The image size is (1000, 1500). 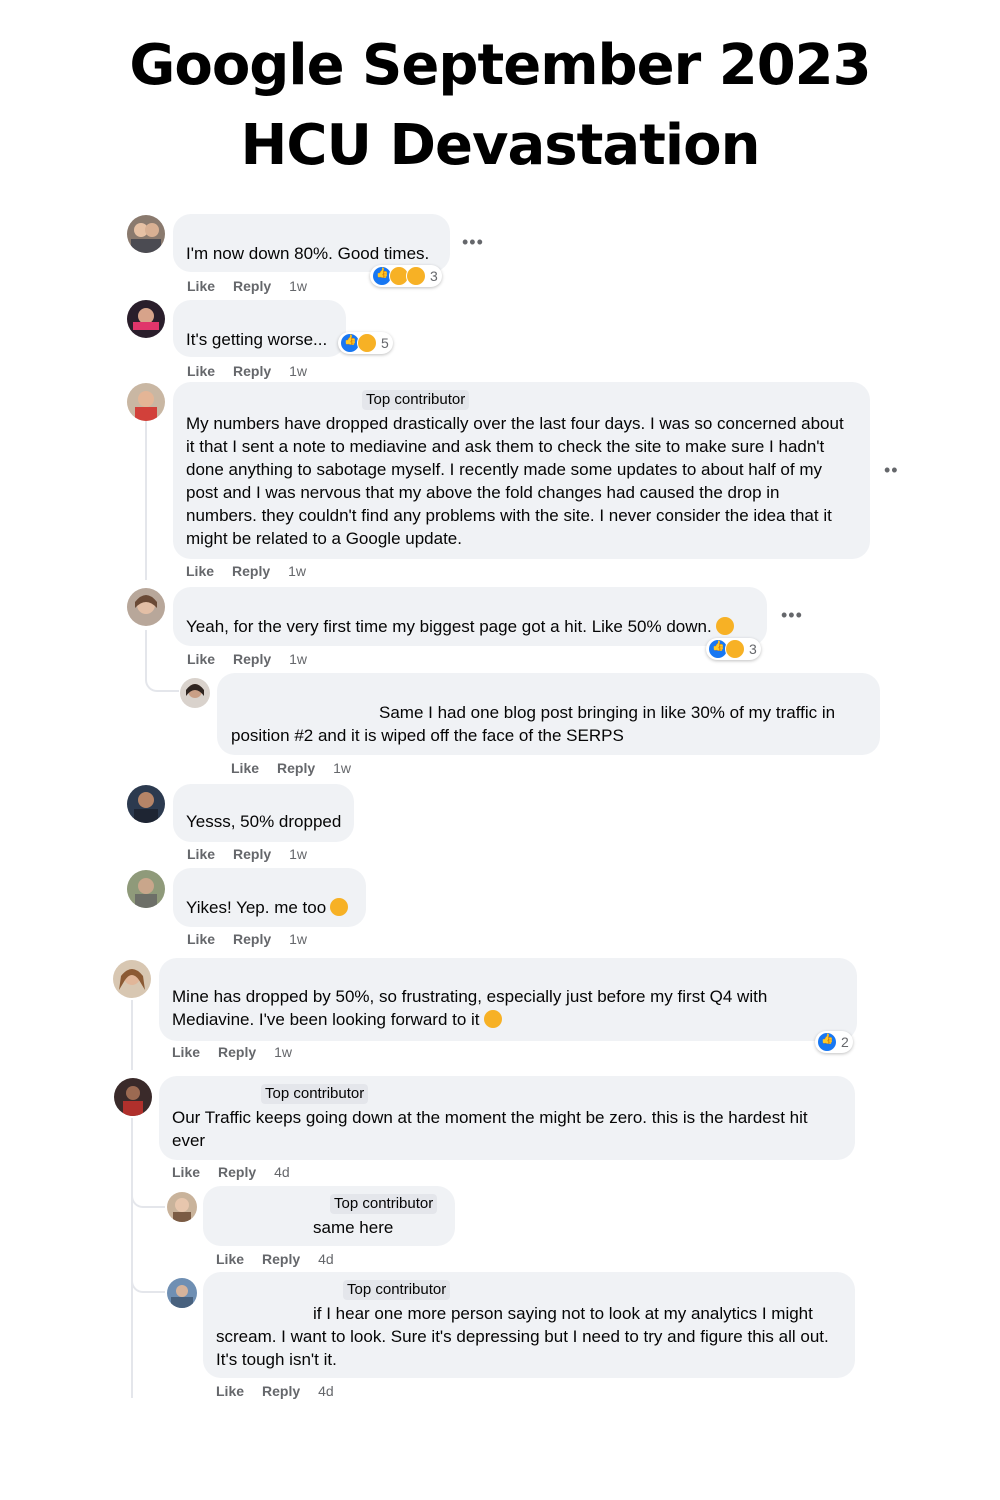 I want to click on comment-text: Yikes! Yep. me too, so click(x=267, y=907).